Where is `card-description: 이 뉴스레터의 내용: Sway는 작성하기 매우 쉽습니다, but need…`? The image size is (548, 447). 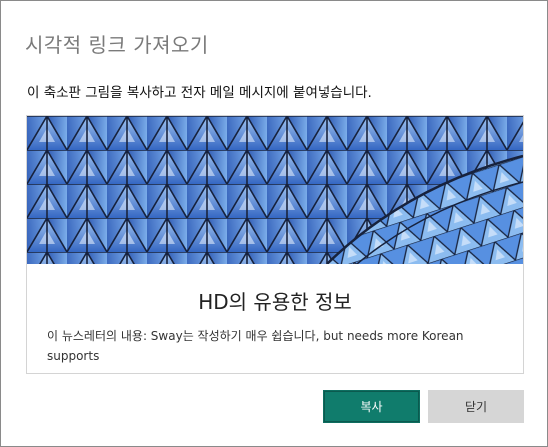 card-description: 이 뉴스레터의 내용: Sway는 작성하기 매우 쉽습니다, but need… is located at coordinates (255, 346).